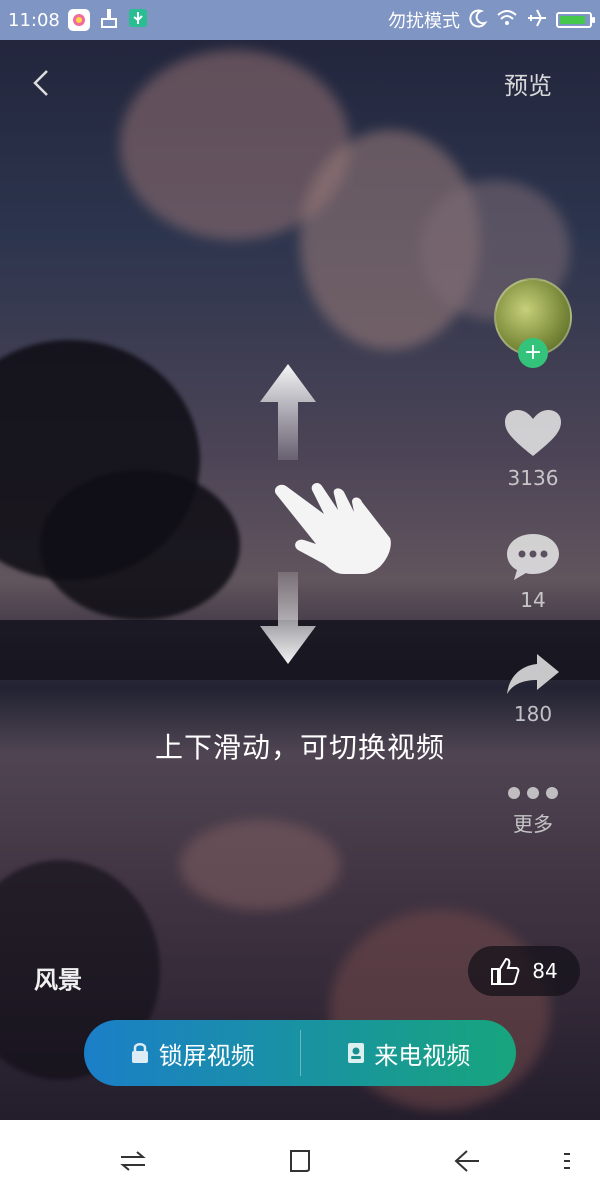 This screenshot has height=1200, width=600. Describe the element at coordinates (533, 353) in the screenshot. I see `follow-button: +` at that location.